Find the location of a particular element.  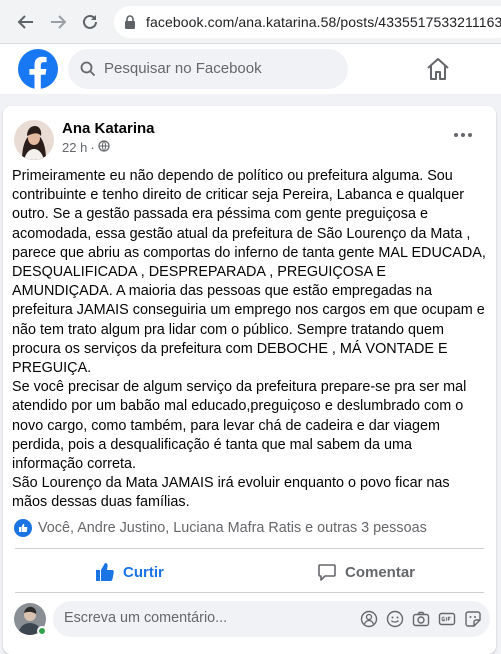

globe-icon is located at coordinates (104, 147).